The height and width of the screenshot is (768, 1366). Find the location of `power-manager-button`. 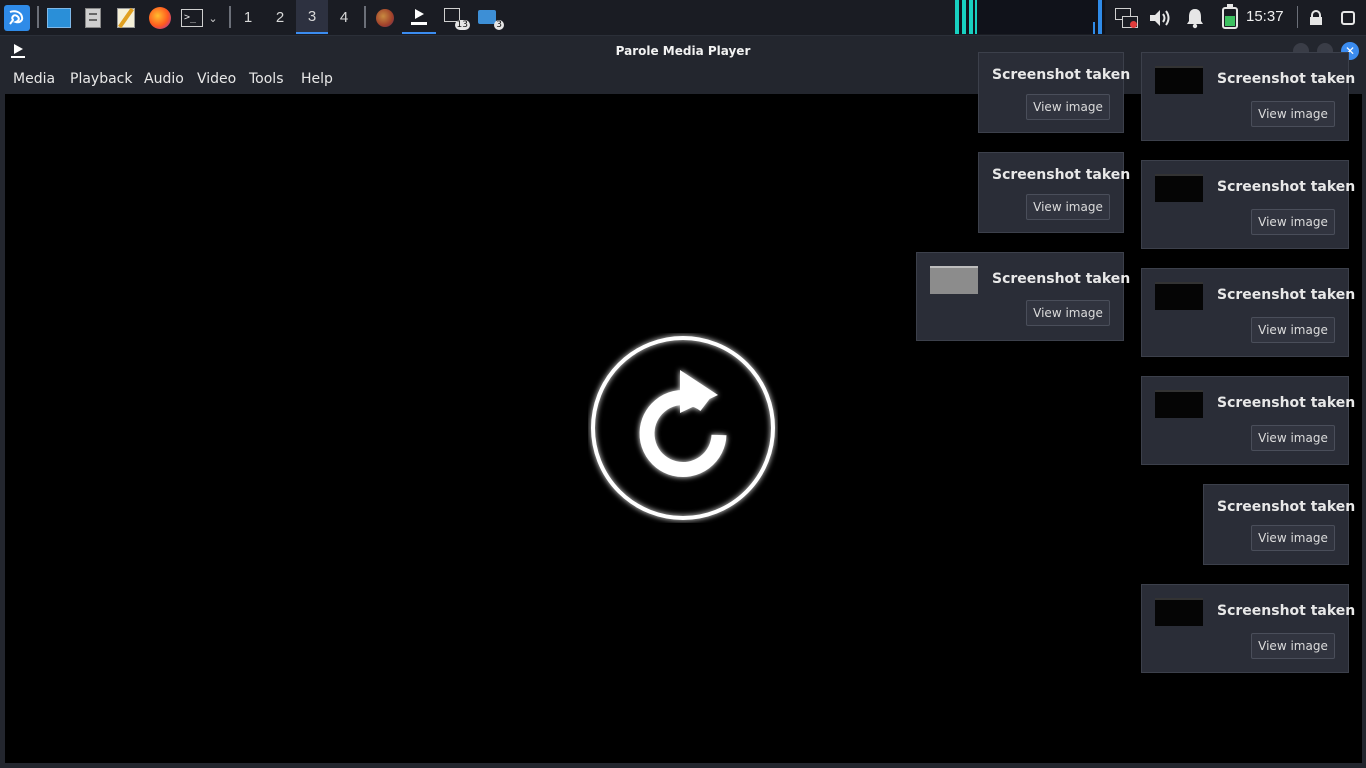

power-manager-button is located at coordinates (1230, 18).